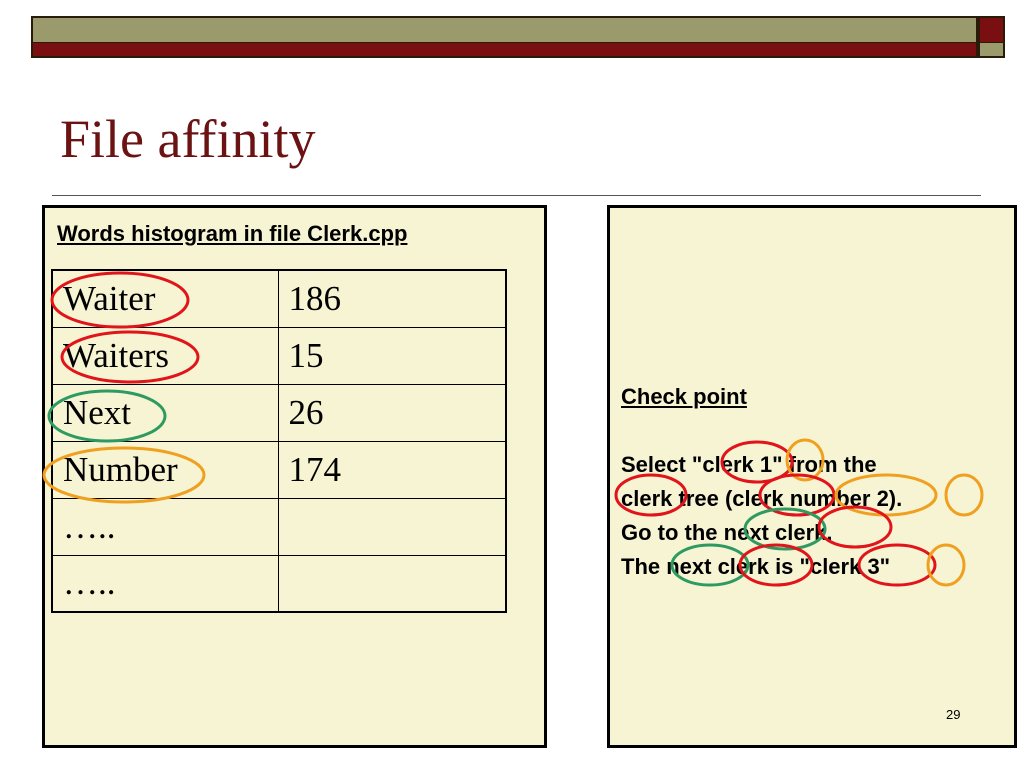 The height and width of the screenshot is (768, 1024). Describe the element at coordinates (756, 566) in the screenshot. I see `check-point-line: The next clerk is "clerk 3"` at that location.